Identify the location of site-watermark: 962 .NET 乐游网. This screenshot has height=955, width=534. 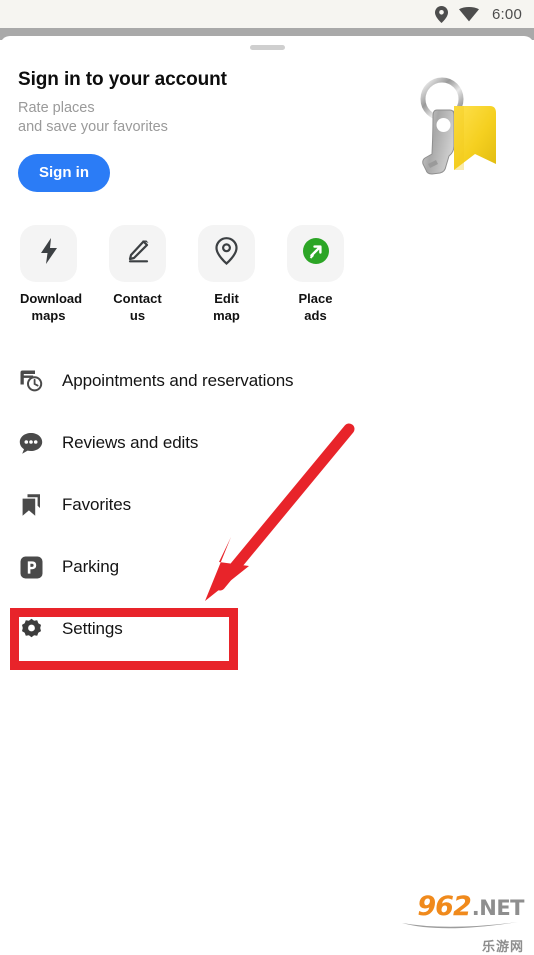
(462, 924).